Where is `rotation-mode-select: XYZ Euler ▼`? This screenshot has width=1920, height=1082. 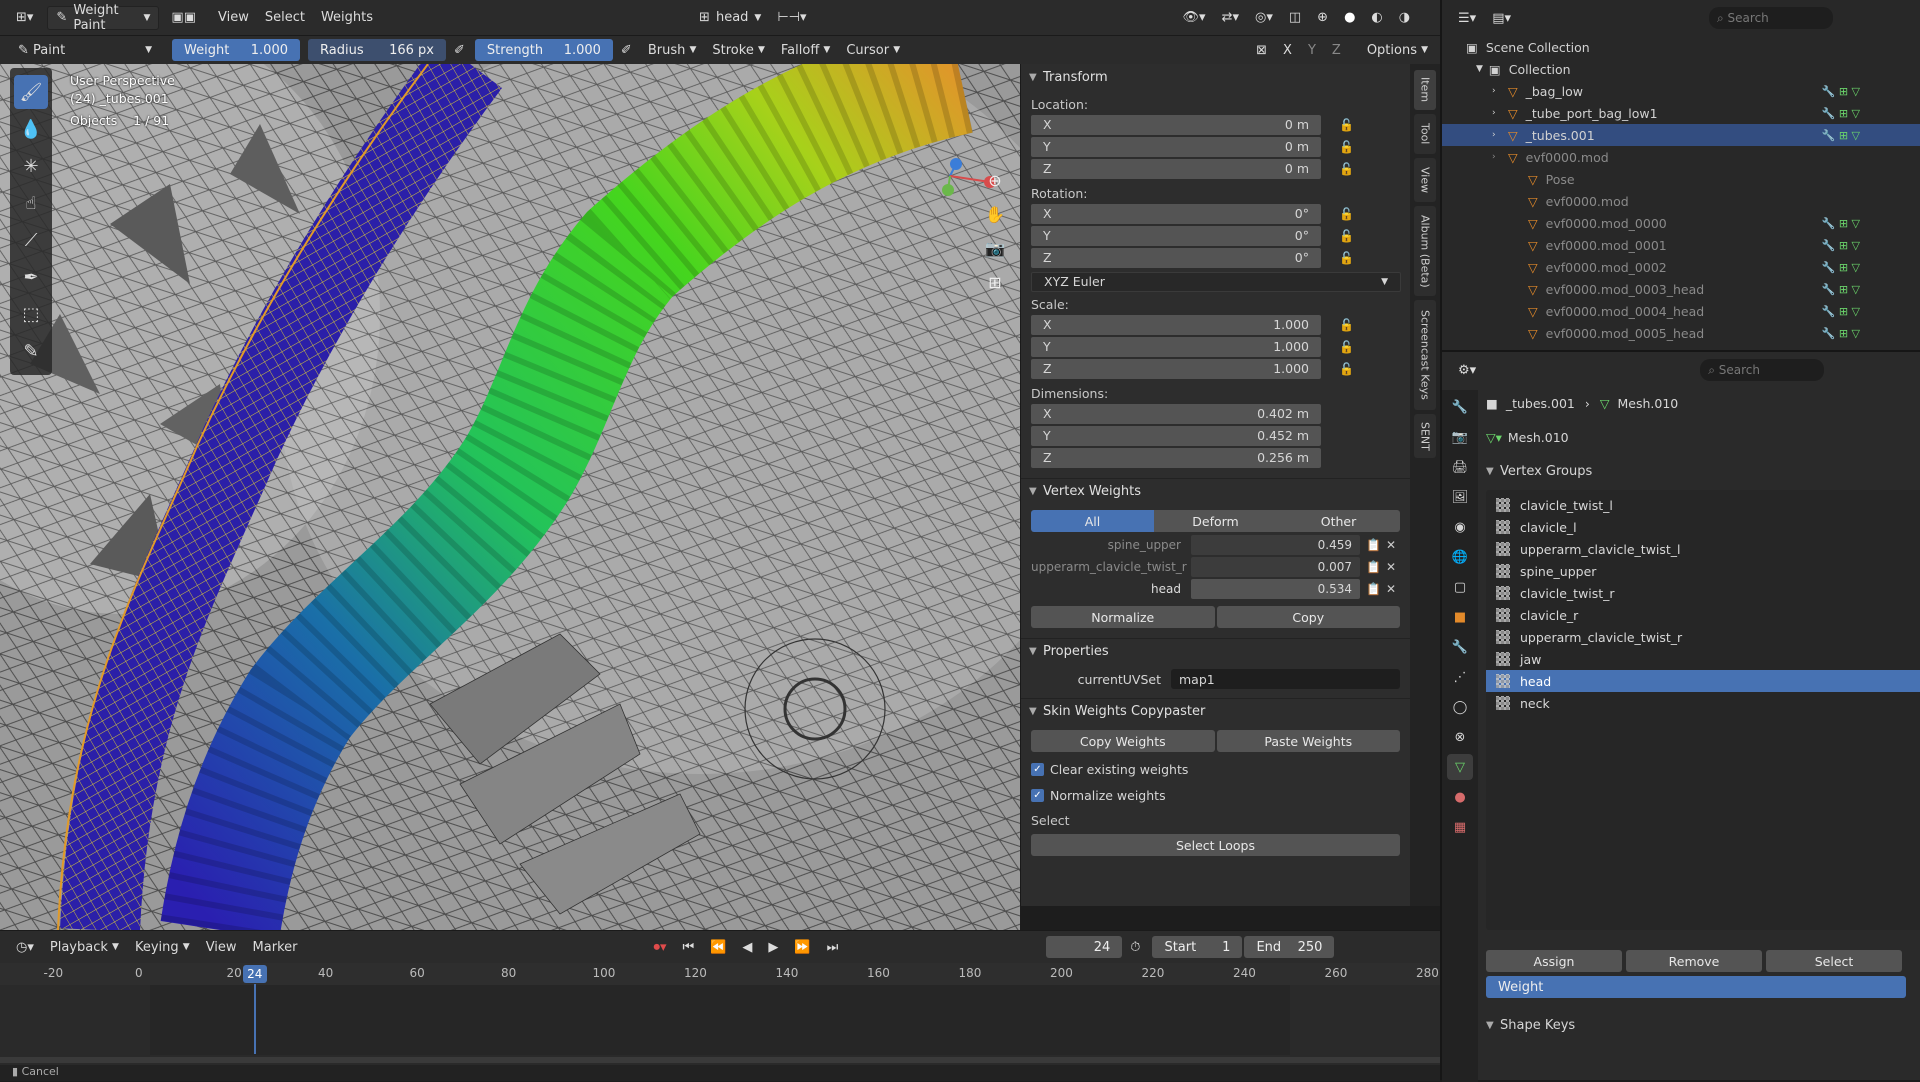
rotation-mode-select: XYZ Euler ▼ is located at coordinates (1216, 281).